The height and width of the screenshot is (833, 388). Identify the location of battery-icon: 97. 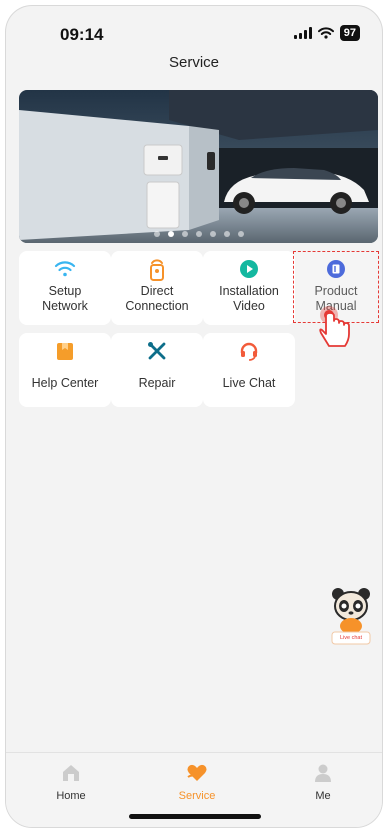
(349, 33).